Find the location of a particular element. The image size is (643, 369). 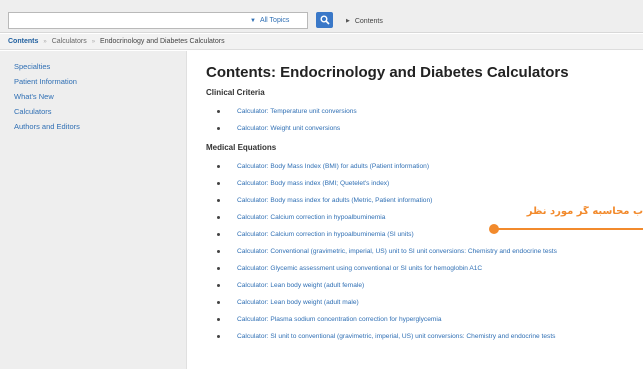

top-search-bar: ▼ All Topics ▶ Contents is located at coordinates (321, 16).